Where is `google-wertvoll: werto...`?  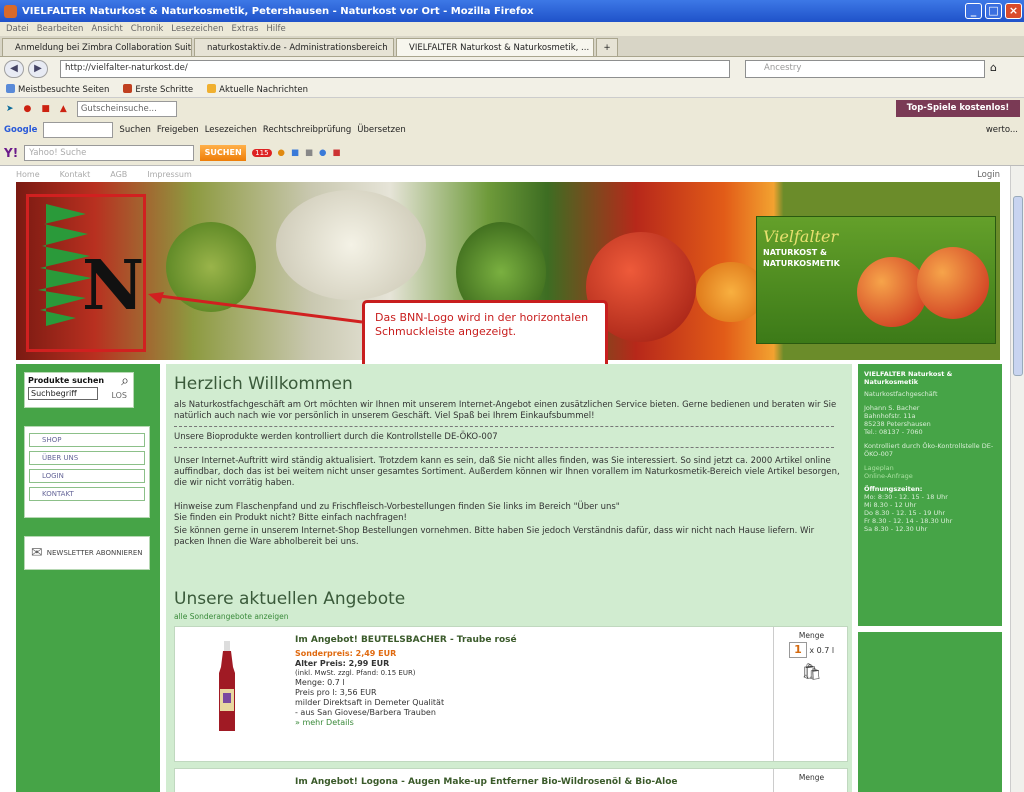 google-wertvoll: werto... is located at coordinates (1002, 130).